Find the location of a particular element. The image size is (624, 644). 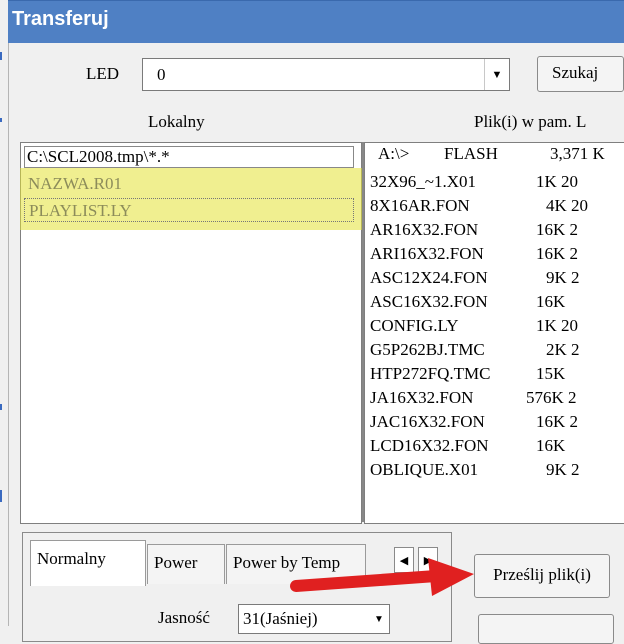

file-name: ASC16X32.FON is located at coordinates (429, 301).